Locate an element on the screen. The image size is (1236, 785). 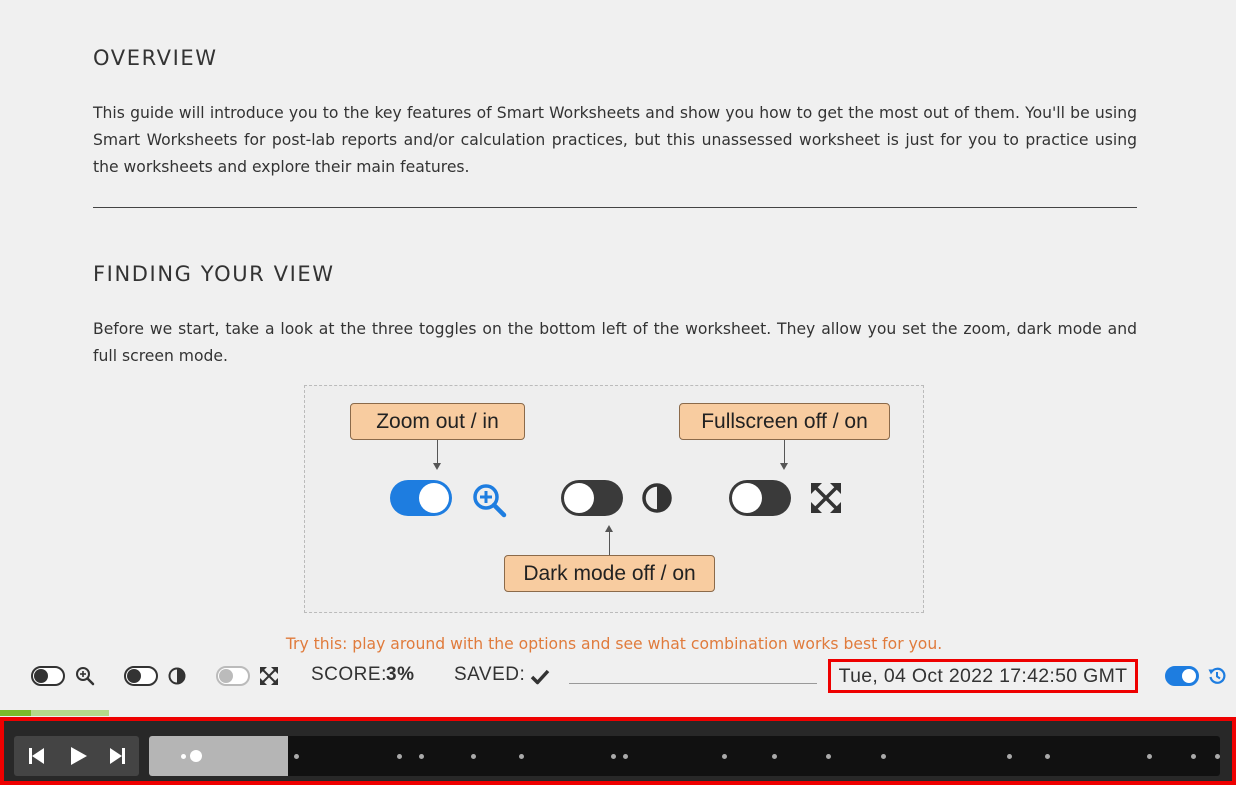
score-value: 3% is located at coordinates (400, 674).